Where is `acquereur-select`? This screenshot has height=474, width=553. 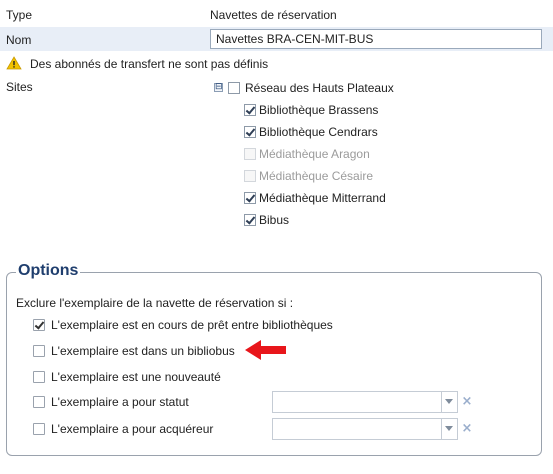 acquereur-select is located at coordinates (357, 429).